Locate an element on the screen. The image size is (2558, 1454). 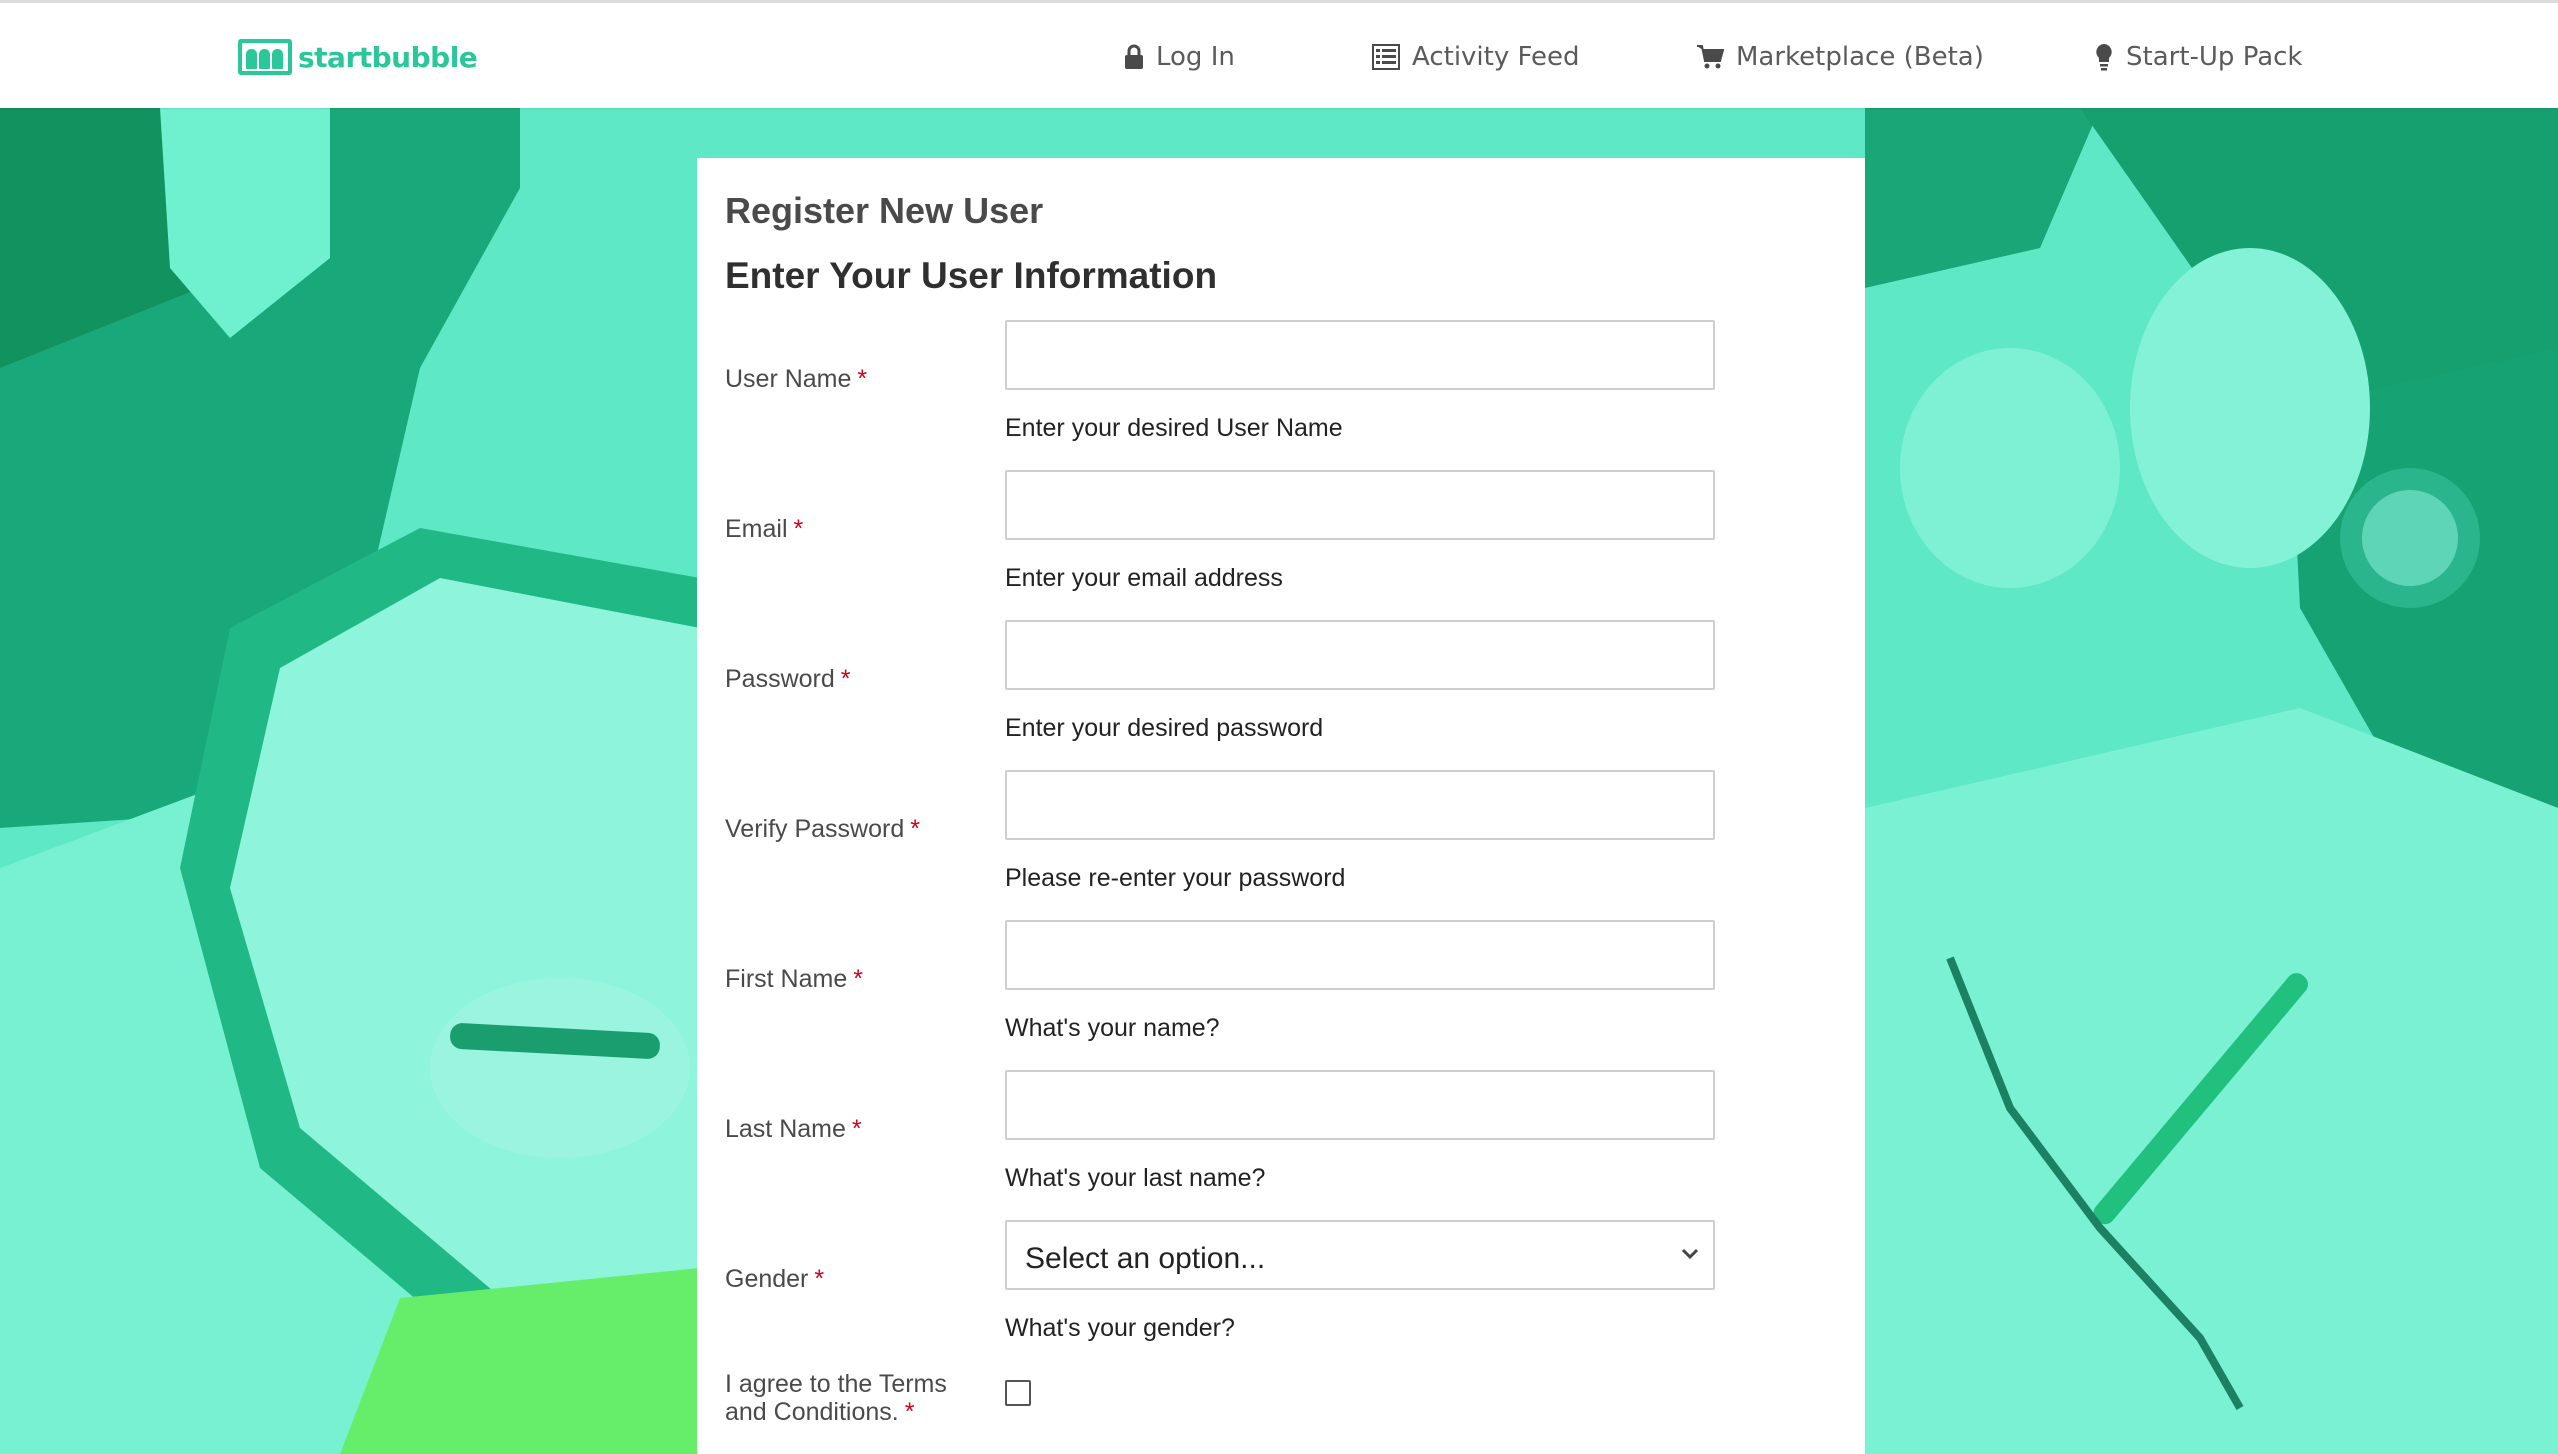
terms-label-line2: and Conditions. is located at coordinates (812, 1412).